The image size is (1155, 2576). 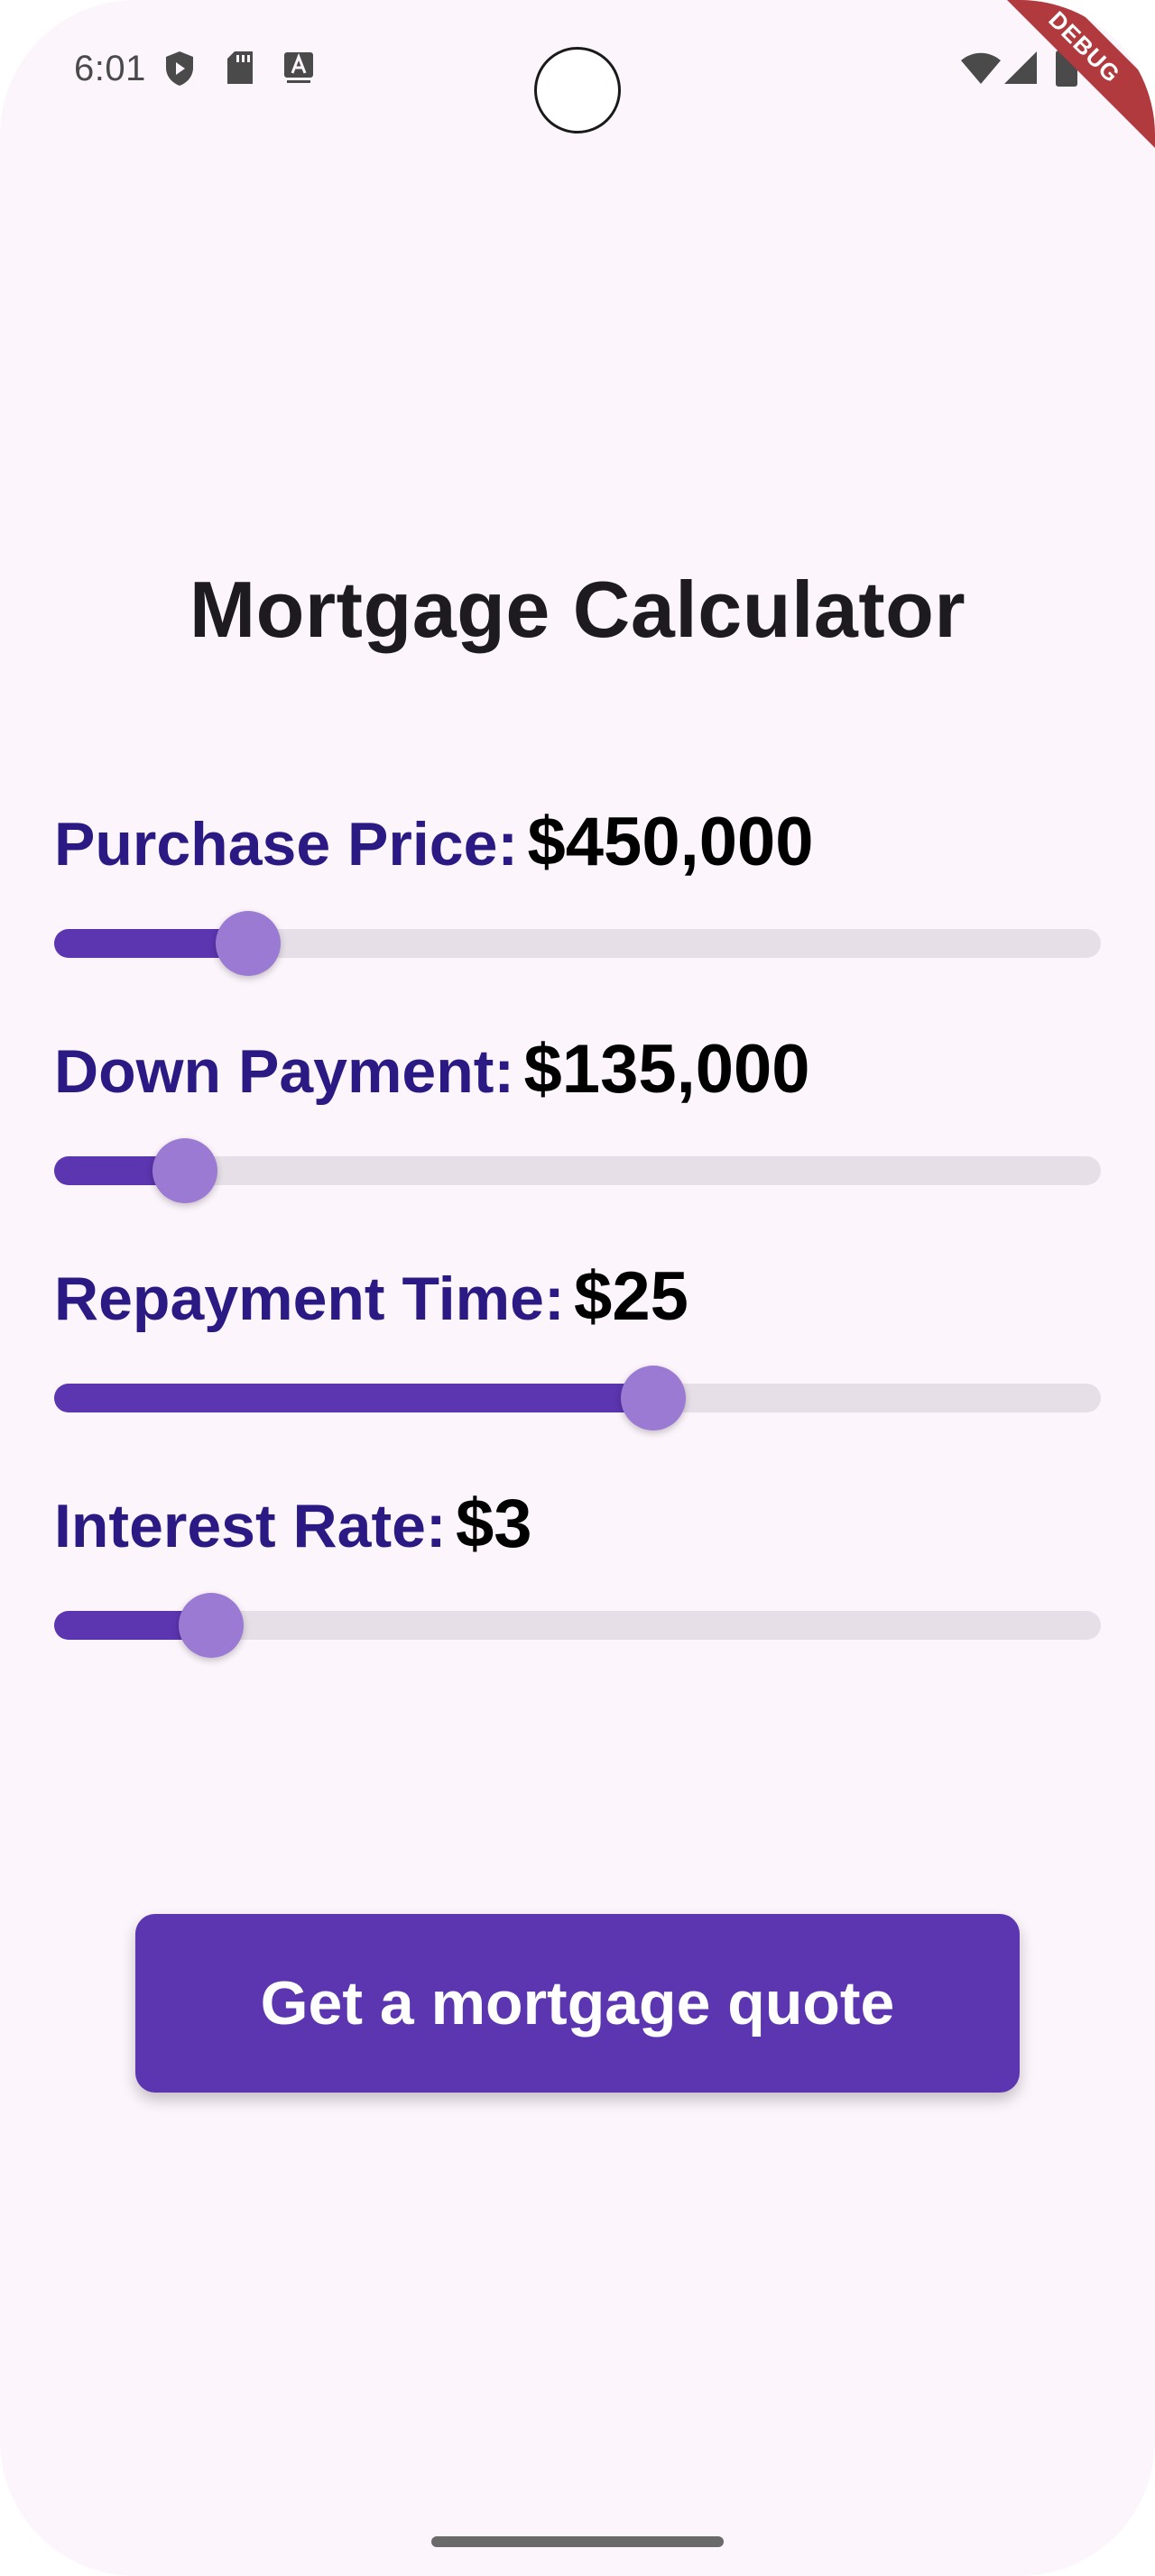 I want to click on interest-rate-slider-row: Interest Rate: $3, so click(x=577, y=1575).